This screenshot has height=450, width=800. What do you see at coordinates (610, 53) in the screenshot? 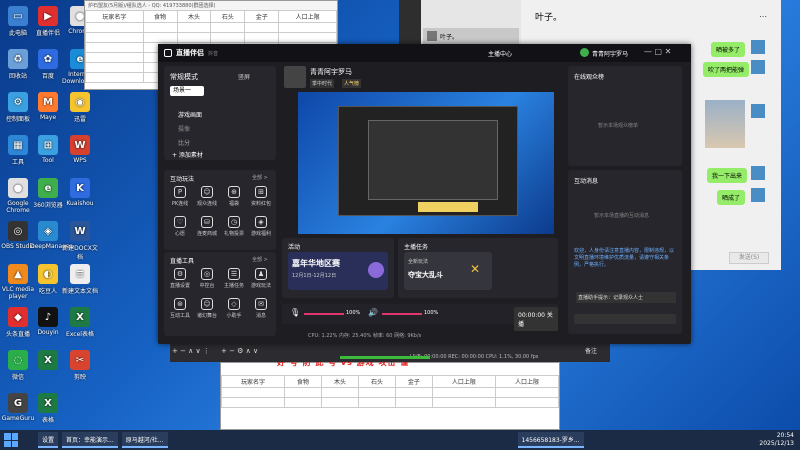
I see `header-user: 青青阿宇罗马` at bounding box center [610, 53].